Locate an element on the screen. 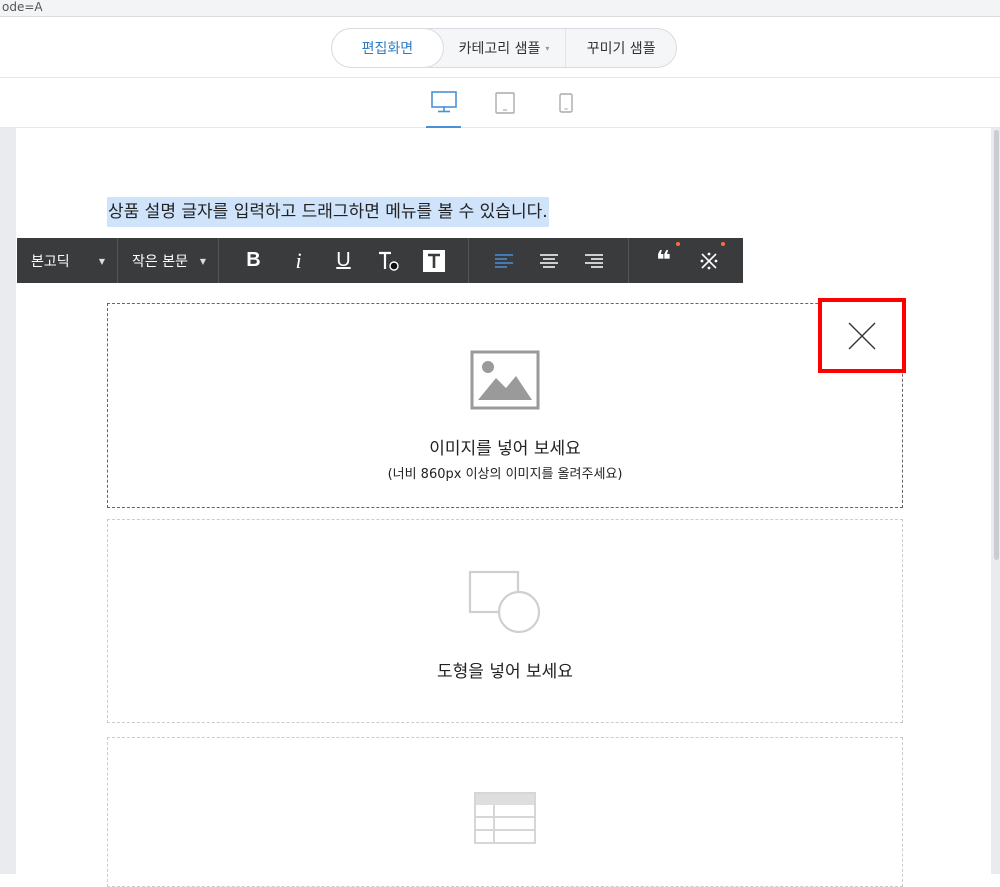 The image size is (1000, 887). alignment-group is located at coordinates (549, 260).